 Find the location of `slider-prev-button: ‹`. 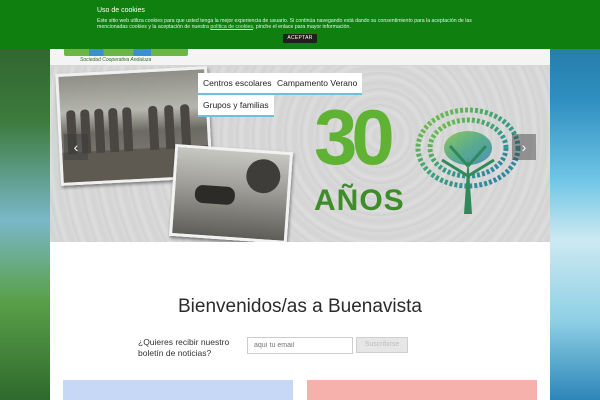

slider-prev-button: ‹ is located at coordinates (76, 147).